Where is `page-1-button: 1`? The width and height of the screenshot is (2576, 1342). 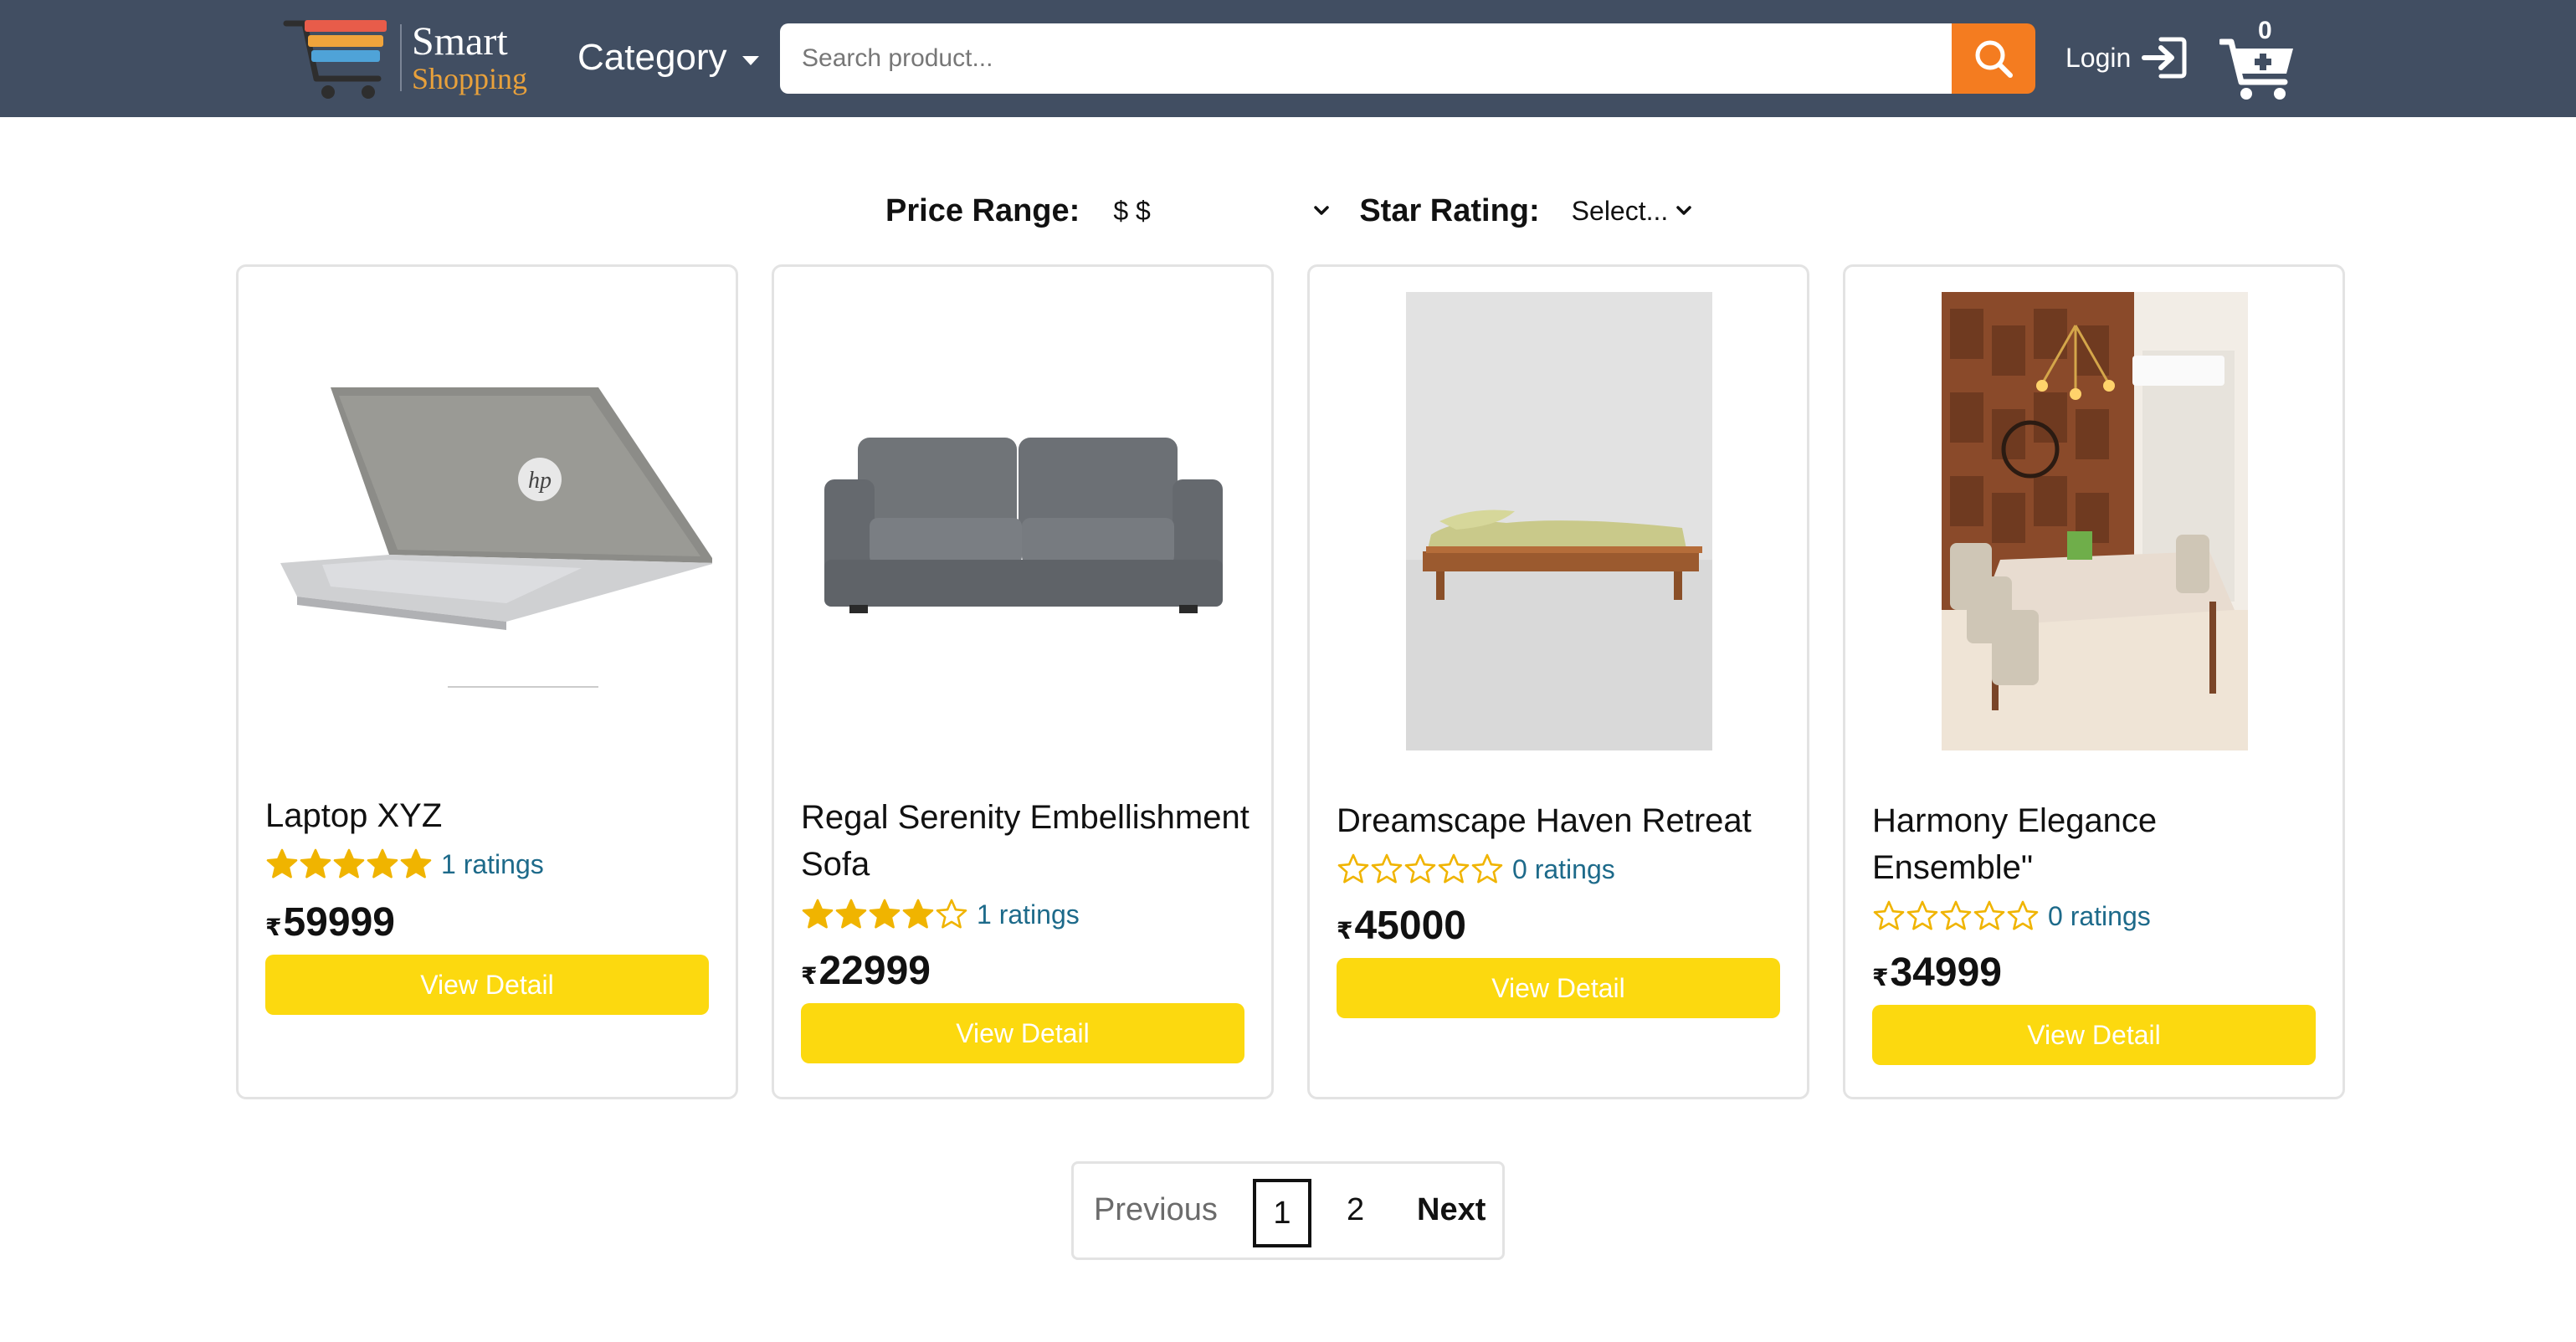 page-1-button: 1 is located at coordinates (1282, 1213).